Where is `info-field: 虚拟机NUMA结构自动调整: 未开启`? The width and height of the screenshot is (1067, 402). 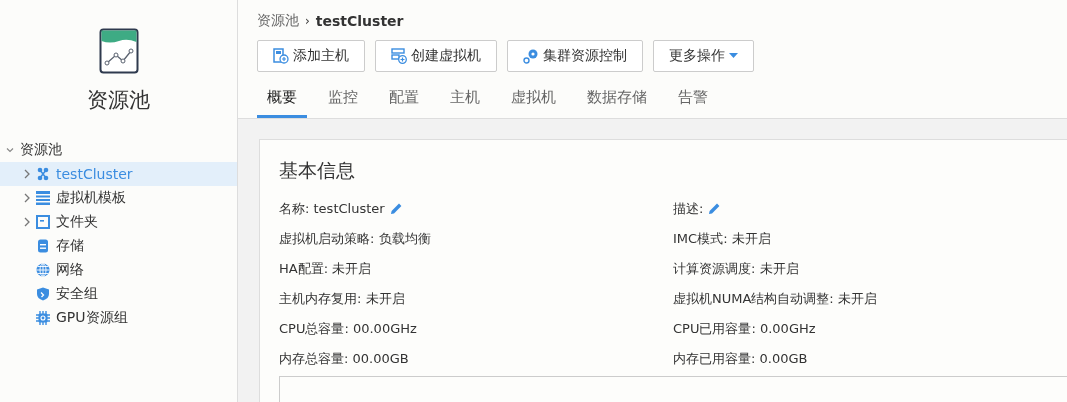 info-field: 虚拟机NUMA结构自动调整: 未开启 is located at coordinates (775, 299).